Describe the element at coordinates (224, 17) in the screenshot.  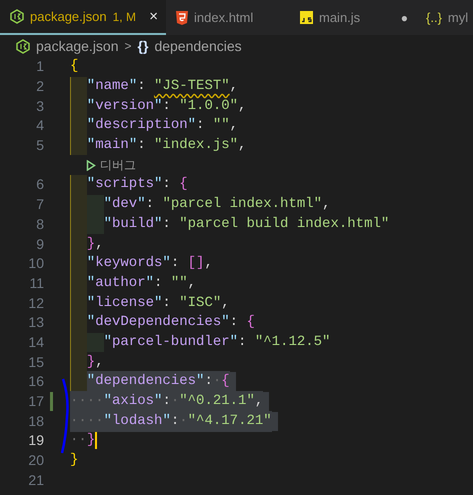
I see `tab-label: index.html` at that location.